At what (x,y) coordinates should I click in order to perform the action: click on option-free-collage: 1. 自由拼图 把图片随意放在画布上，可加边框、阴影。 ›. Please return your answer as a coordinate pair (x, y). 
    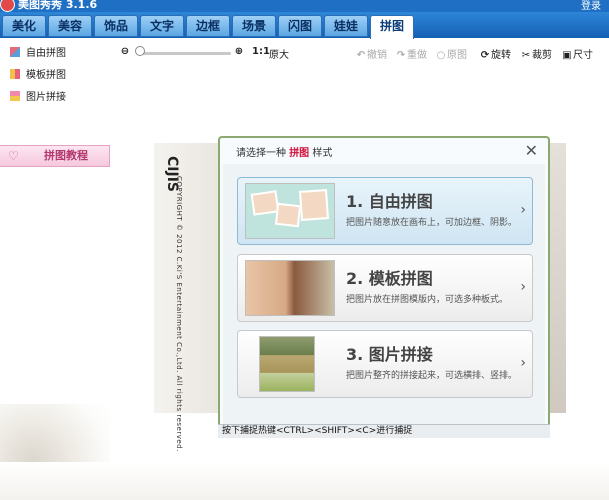
    Looking at the image, I should click on (385, 211).